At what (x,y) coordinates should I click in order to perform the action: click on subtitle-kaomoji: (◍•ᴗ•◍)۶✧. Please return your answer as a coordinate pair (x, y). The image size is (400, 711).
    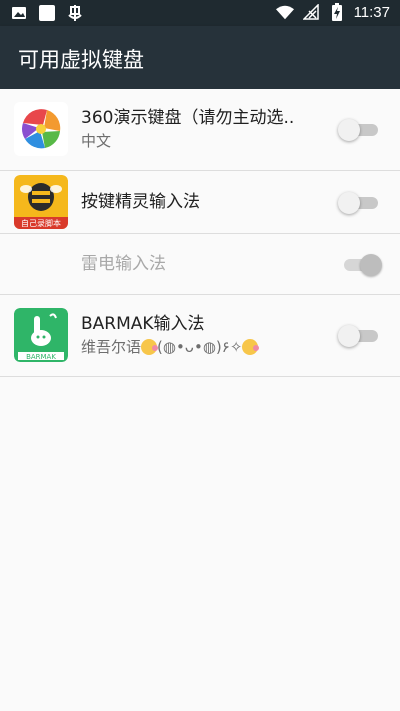
    Looking at the image, I should click on (200, 347).